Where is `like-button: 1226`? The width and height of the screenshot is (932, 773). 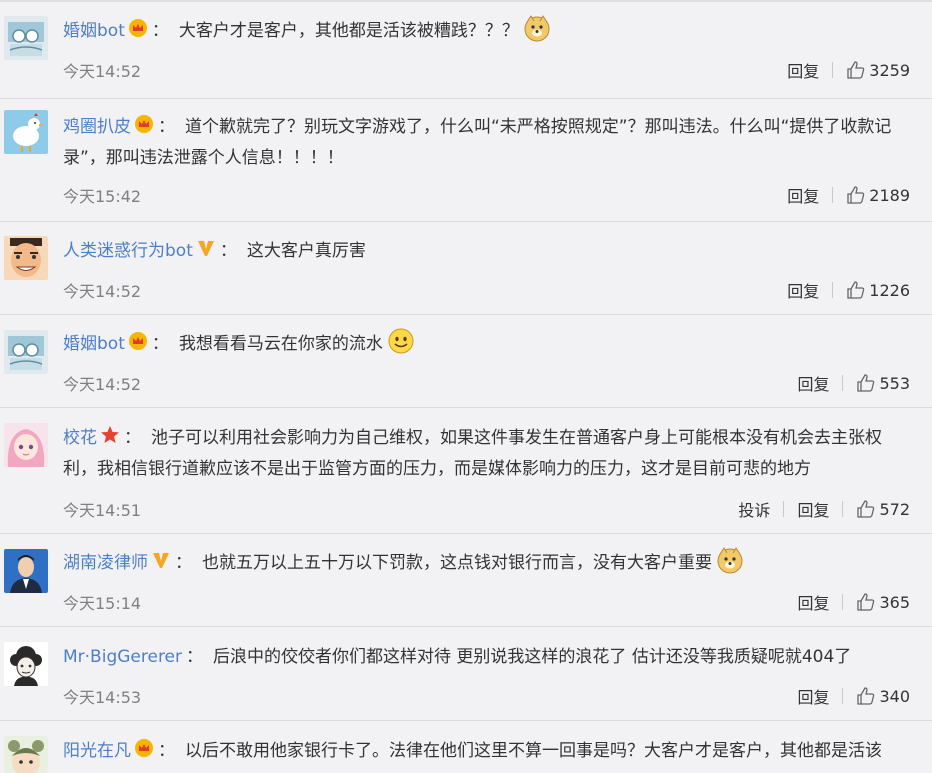
like-button: 1226 is located at coordinates (878, 290).